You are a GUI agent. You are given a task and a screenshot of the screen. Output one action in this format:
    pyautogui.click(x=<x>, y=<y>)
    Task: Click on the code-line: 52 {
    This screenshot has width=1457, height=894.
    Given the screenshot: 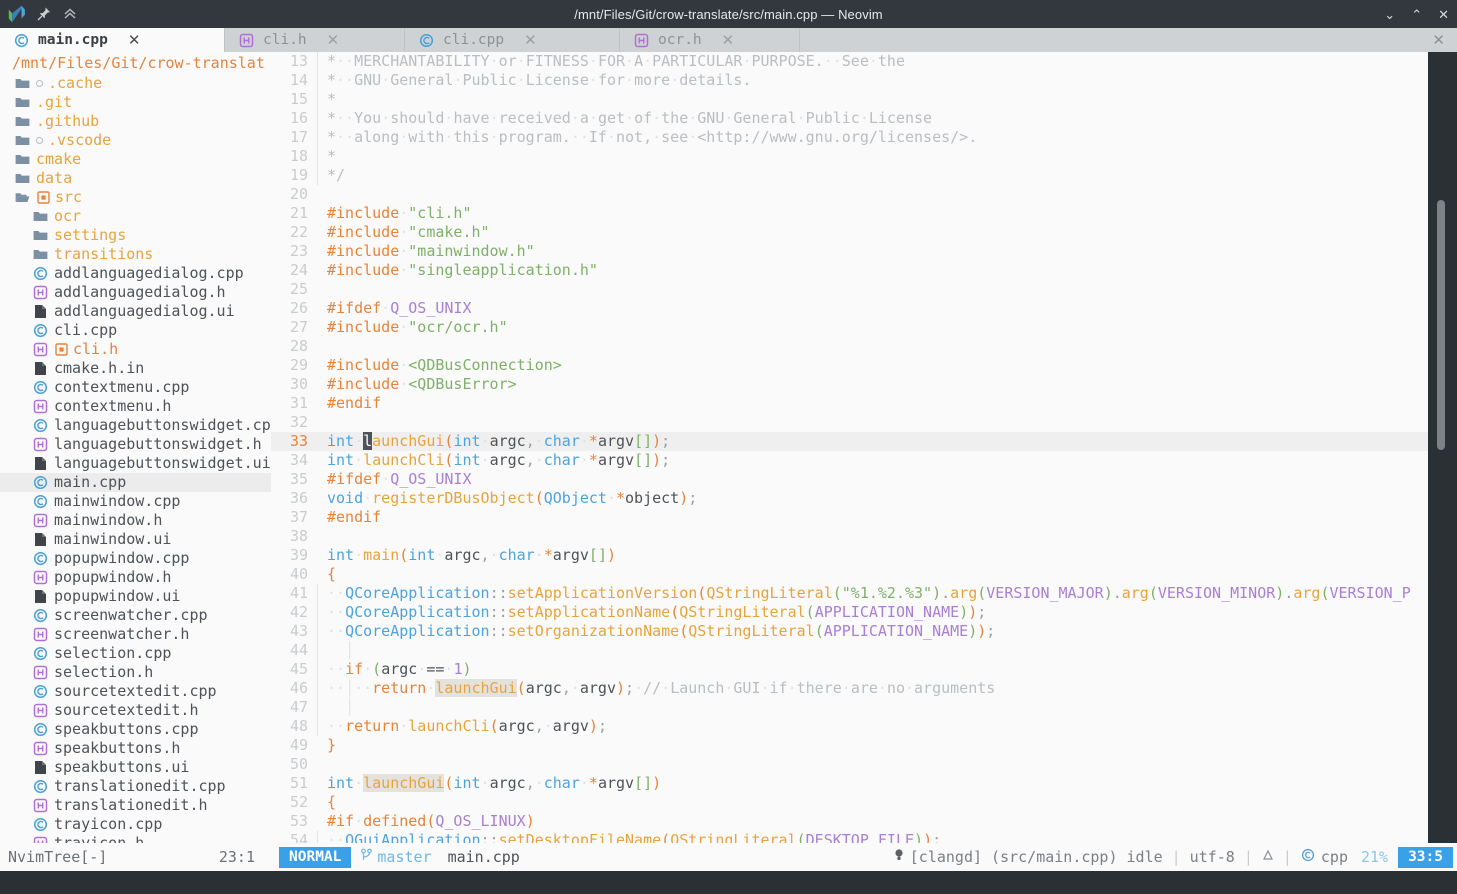 What is the action you would take?
    pyautogui.click(x=849, y=802)
    